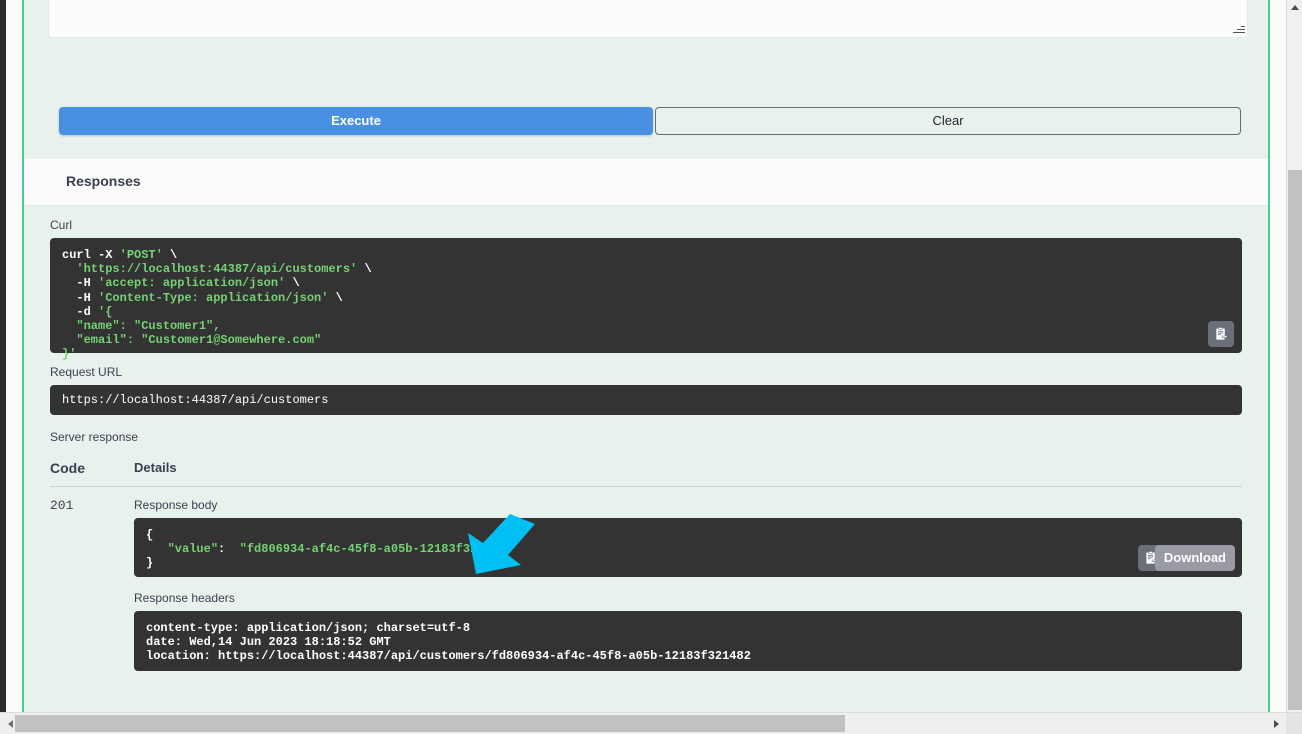  What do you see at coordinates (1238, 28) in the screenshot?
I see `textarea-resize-handle` at bounding box center [1238, 28].